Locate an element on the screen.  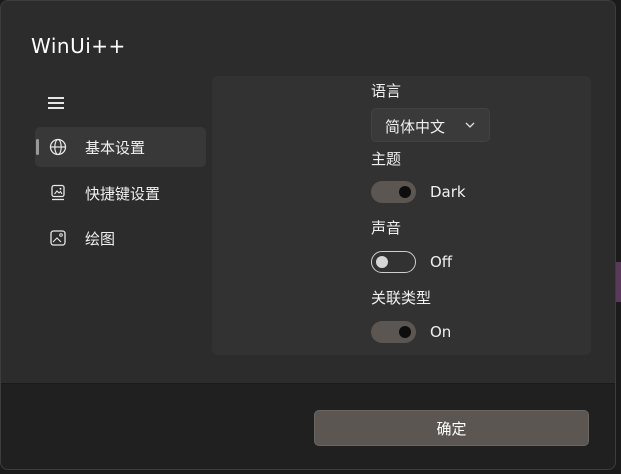
selection-indicator is located at coordinates (37, 147).